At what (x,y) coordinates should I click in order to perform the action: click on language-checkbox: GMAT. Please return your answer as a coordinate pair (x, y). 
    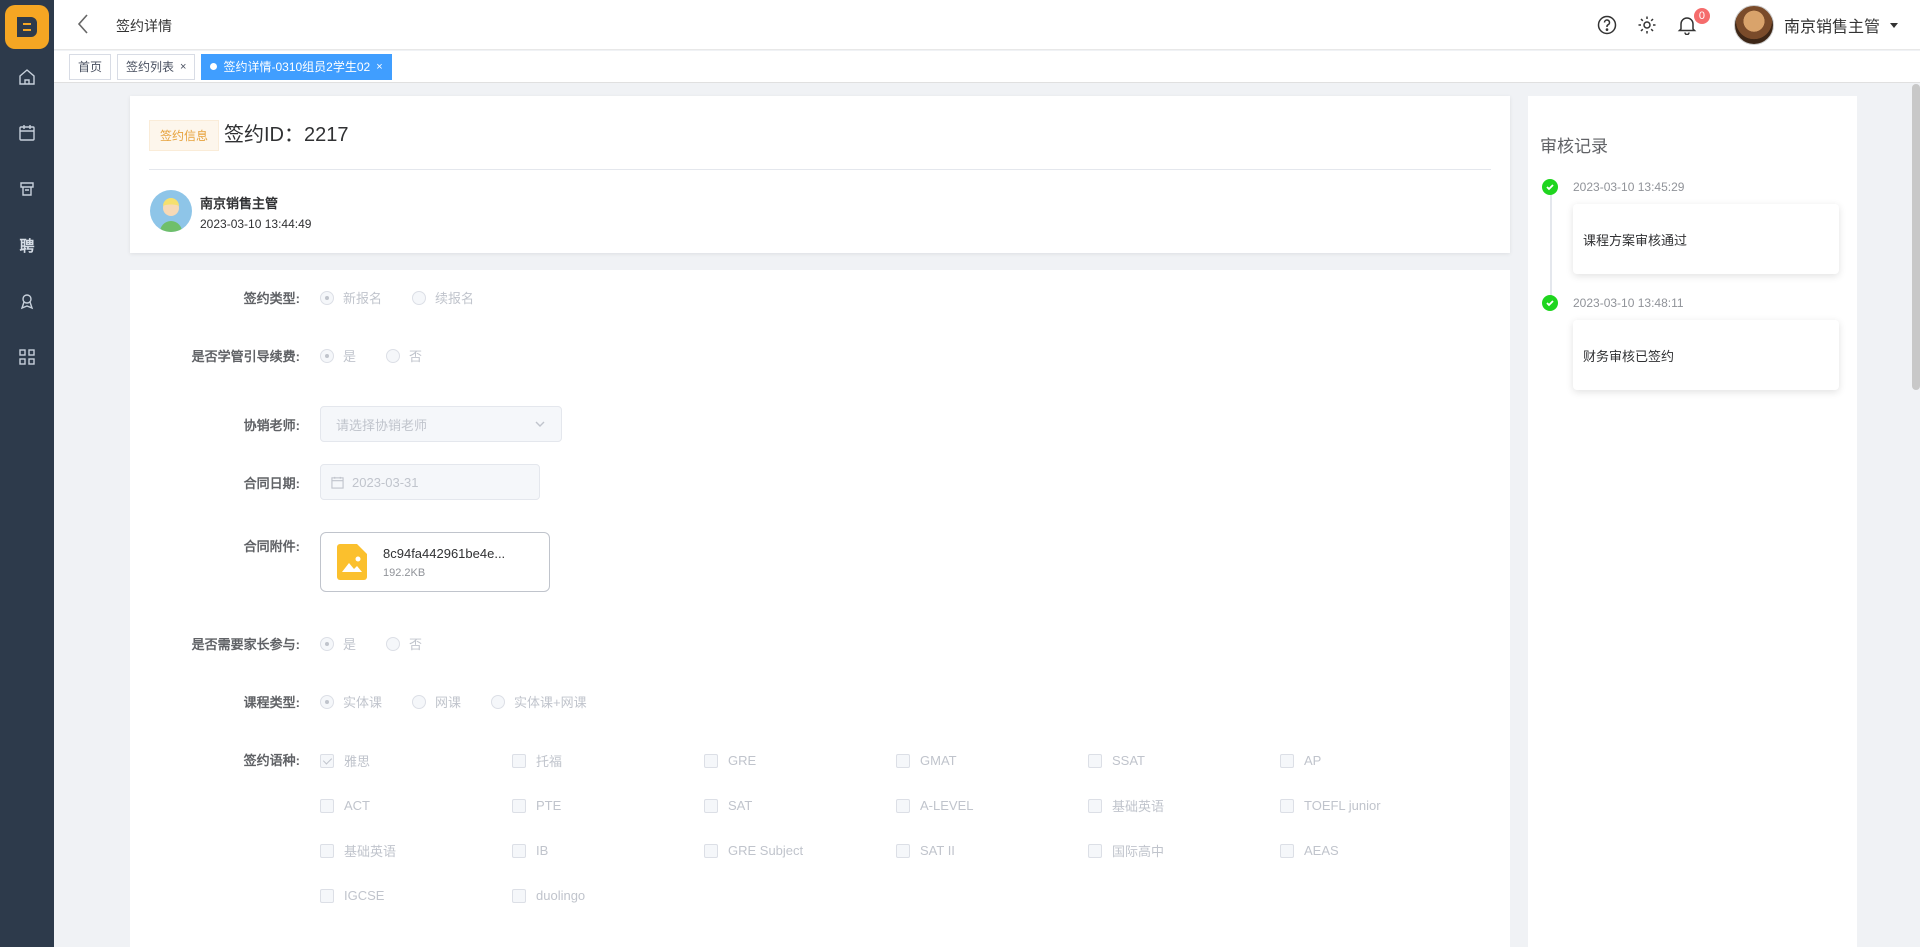
    Looking at the image, I should click on (992, 760).